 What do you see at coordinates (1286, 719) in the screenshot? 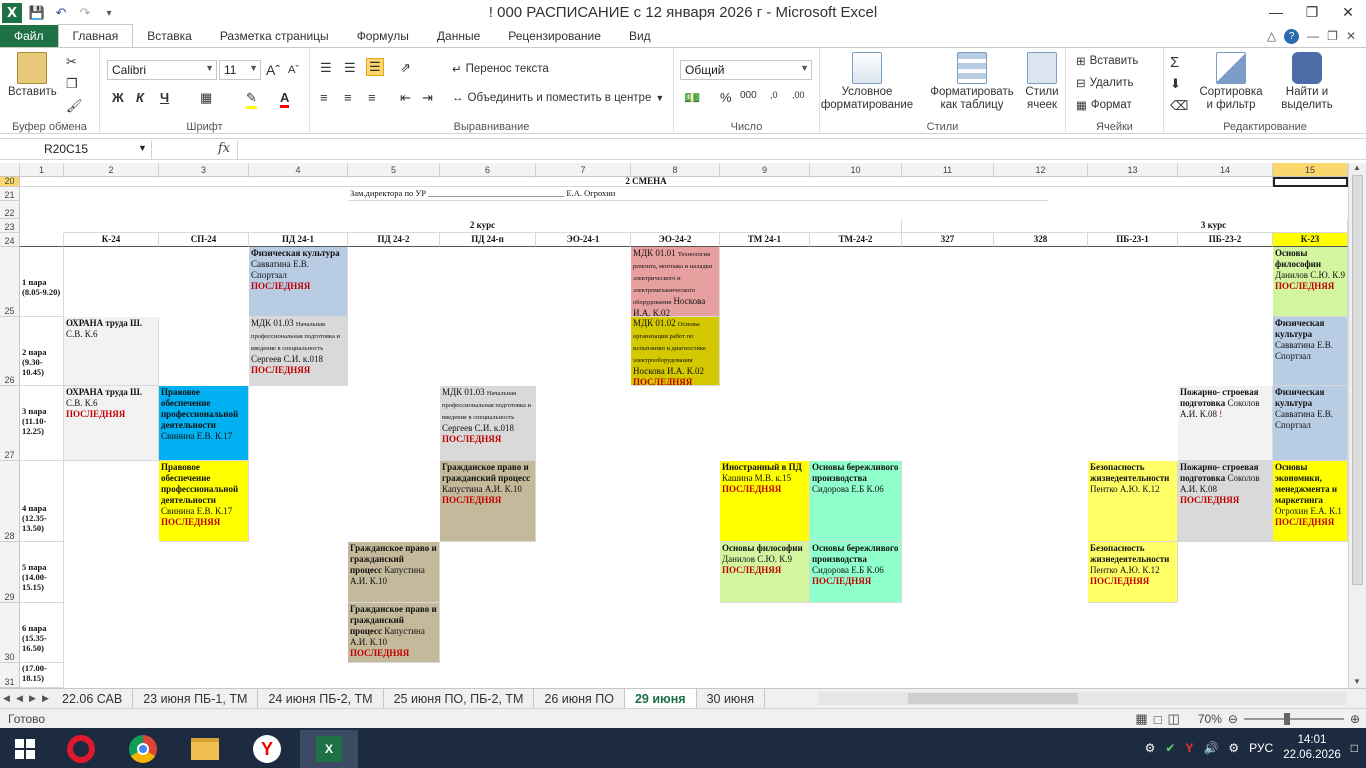
I see `zoom-slider-knob` at bounding box center [1286, 719].